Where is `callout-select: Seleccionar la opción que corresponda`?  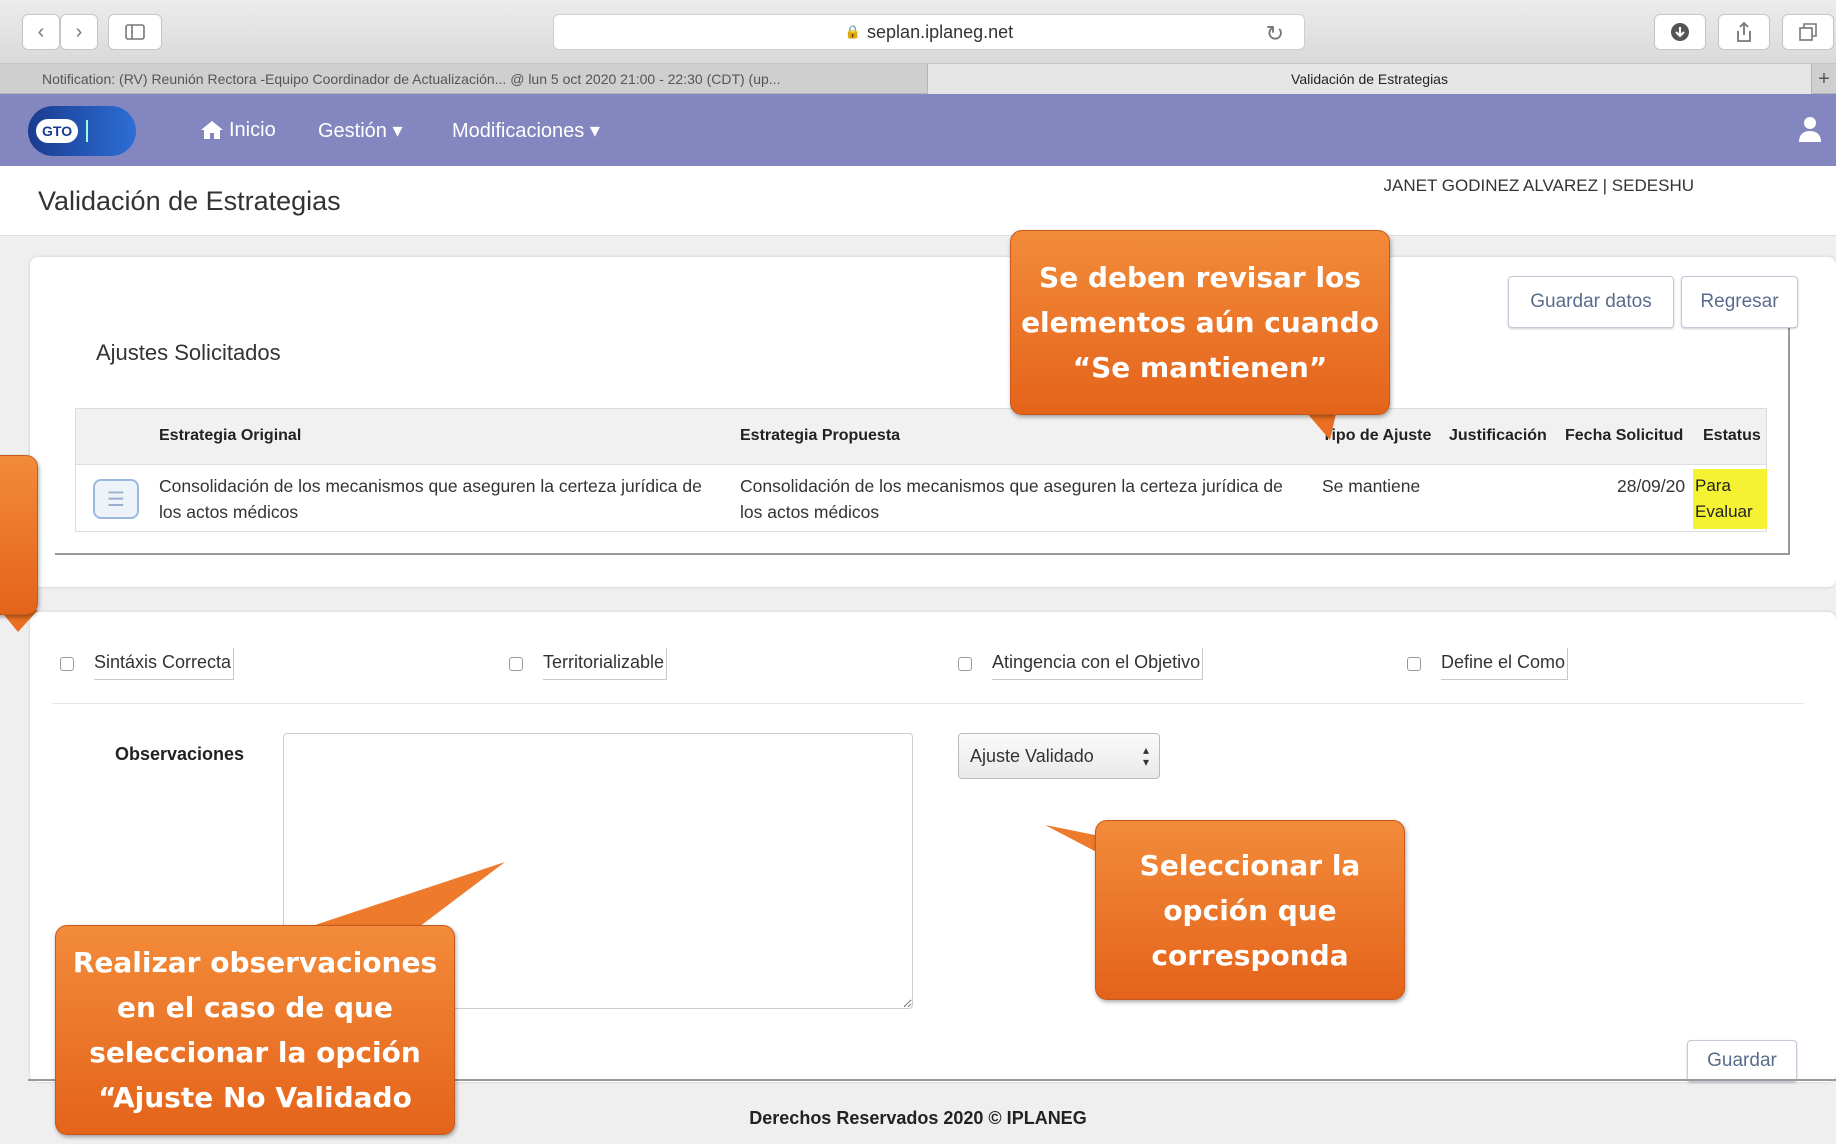
callout-select: Seleccionar la opción que corresponda is located at coordinates (1250, 910).